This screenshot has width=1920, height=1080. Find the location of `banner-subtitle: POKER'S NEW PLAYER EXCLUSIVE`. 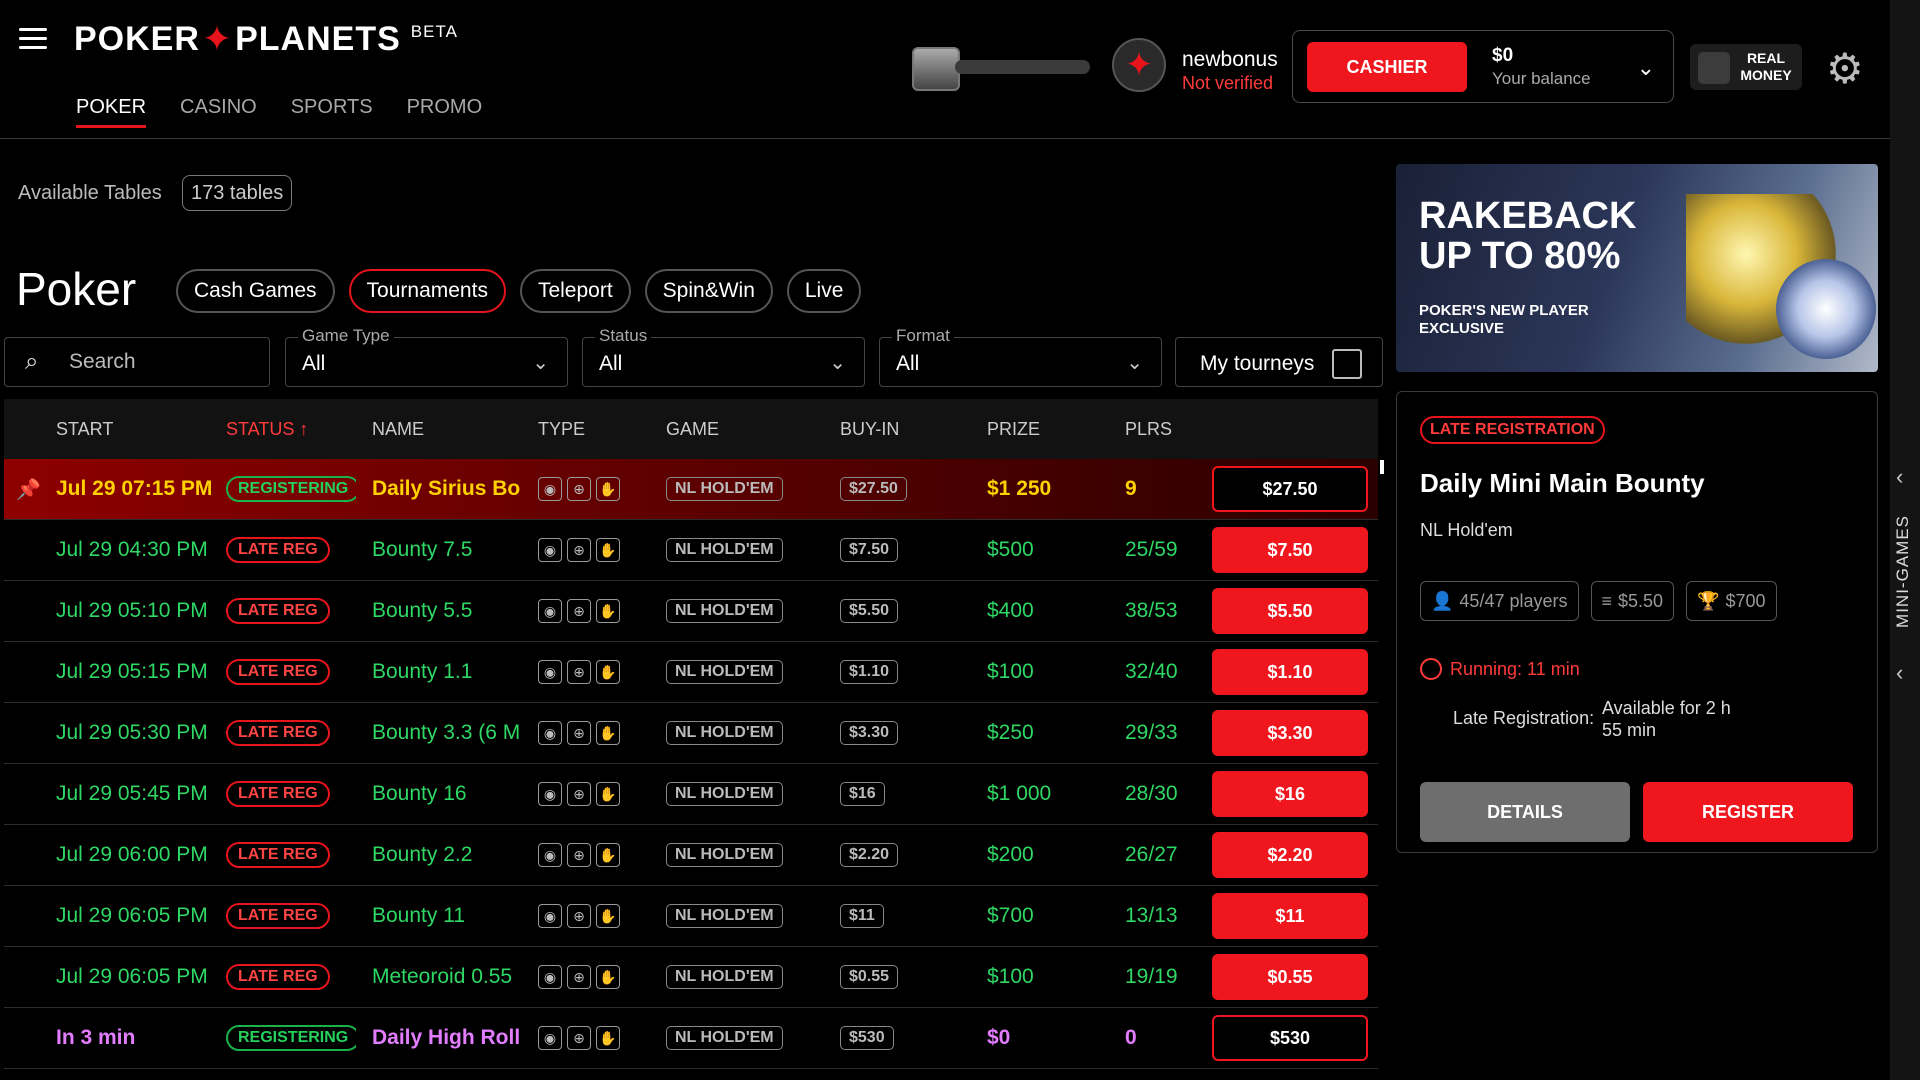

banner-subtitle: POKER'S NEW PLAYER EXCLUSIVE is located at coordinates (1504, 319).